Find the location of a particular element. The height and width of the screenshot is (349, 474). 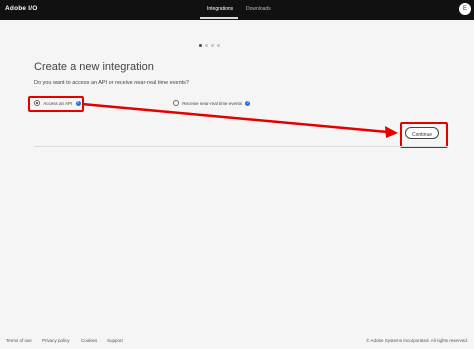

option-receive-events: Receive near-real time events ? is located at coordinates (212, 103).